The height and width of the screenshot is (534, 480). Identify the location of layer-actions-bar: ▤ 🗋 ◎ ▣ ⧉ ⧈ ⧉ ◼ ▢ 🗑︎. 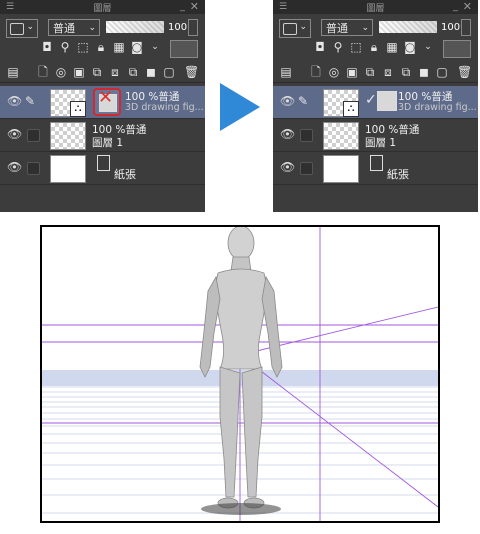
(375, 72).